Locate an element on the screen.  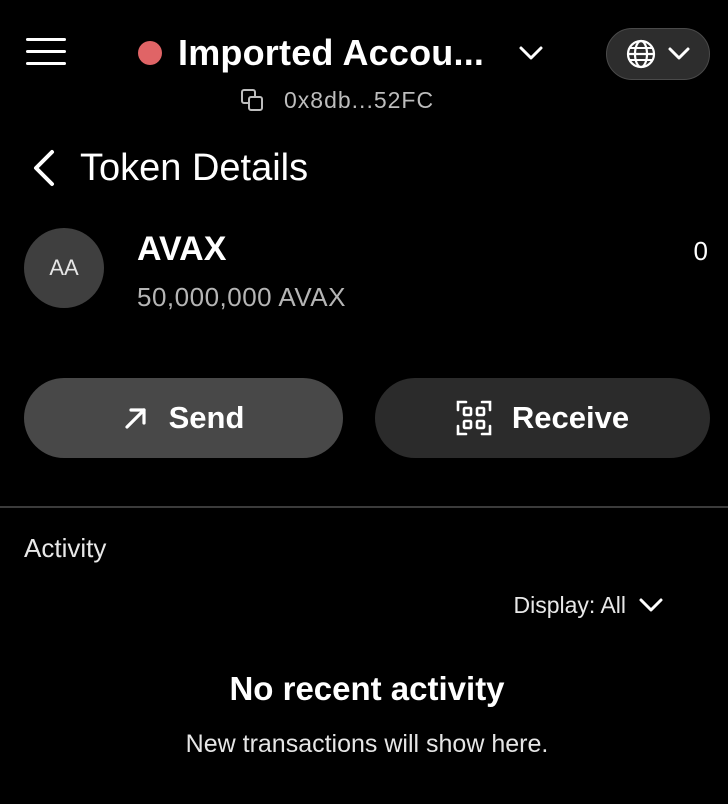
qr-code-icon is located at coordinates (474, 418).